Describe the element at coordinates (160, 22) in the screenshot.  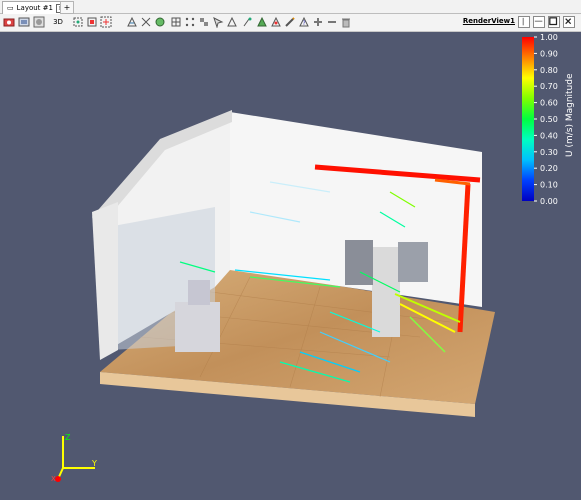
I see `orientation-axes-icon` at that location.